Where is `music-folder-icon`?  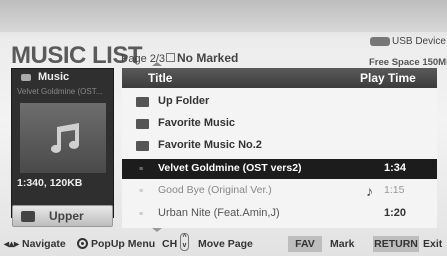
music-folder-icon is located at coordinates (26, 77).